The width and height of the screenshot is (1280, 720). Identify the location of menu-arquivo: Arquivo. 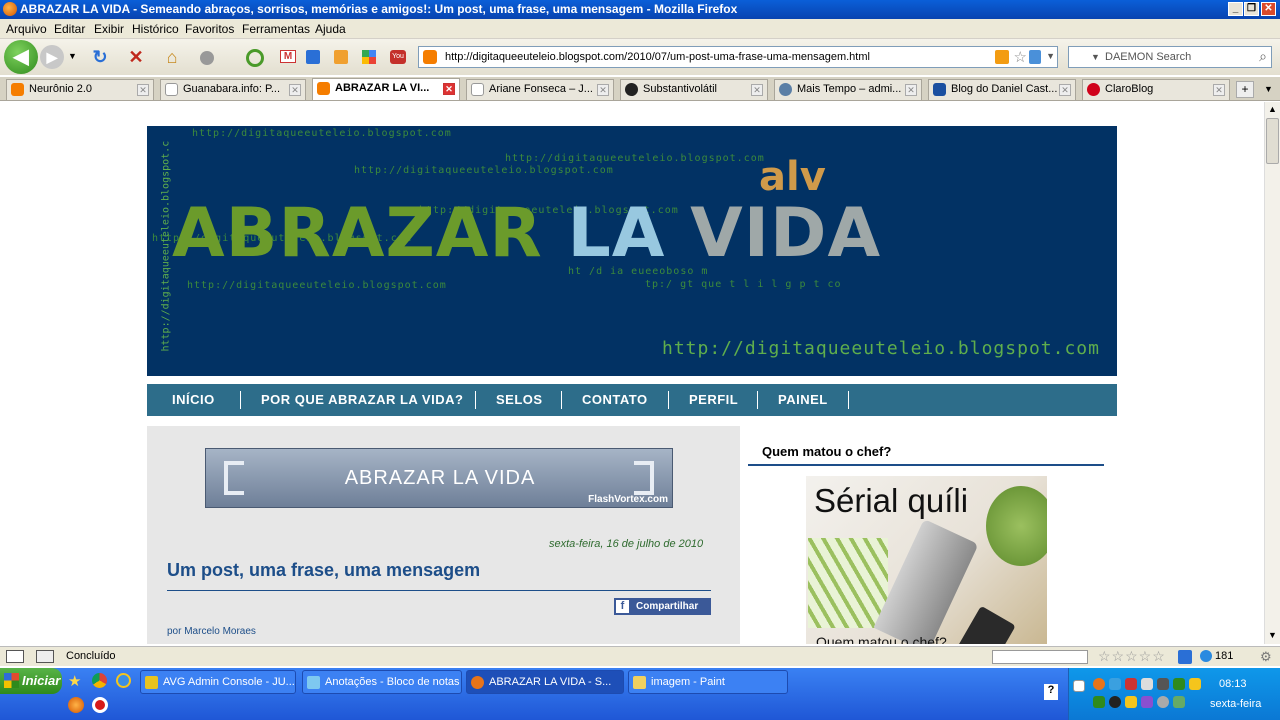
(26, 29).